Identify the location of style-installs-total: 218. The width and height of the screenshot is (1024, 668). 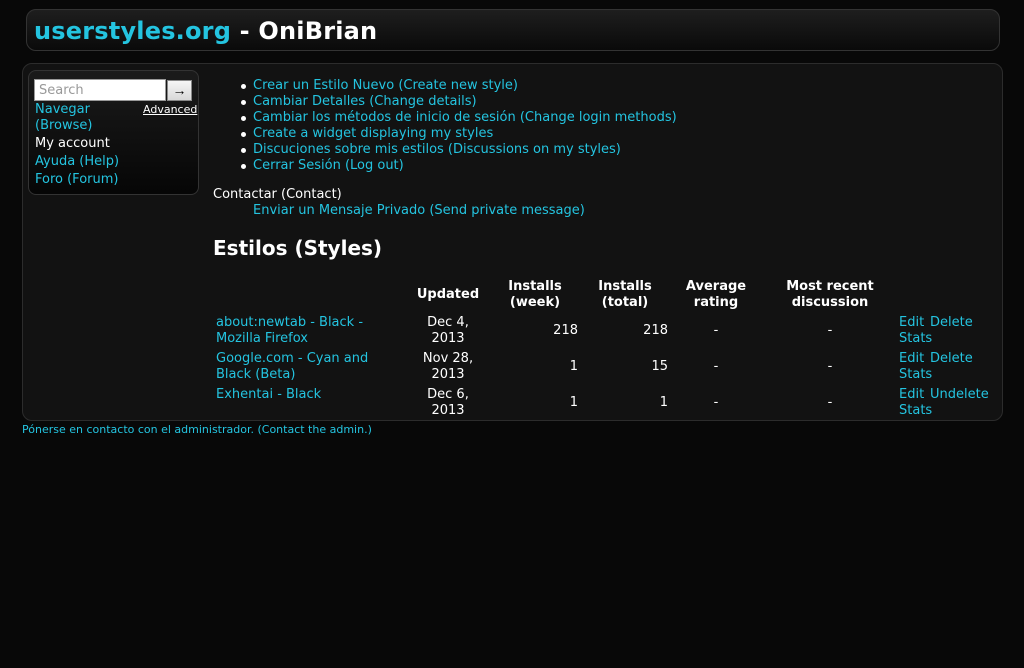
(655, 330).